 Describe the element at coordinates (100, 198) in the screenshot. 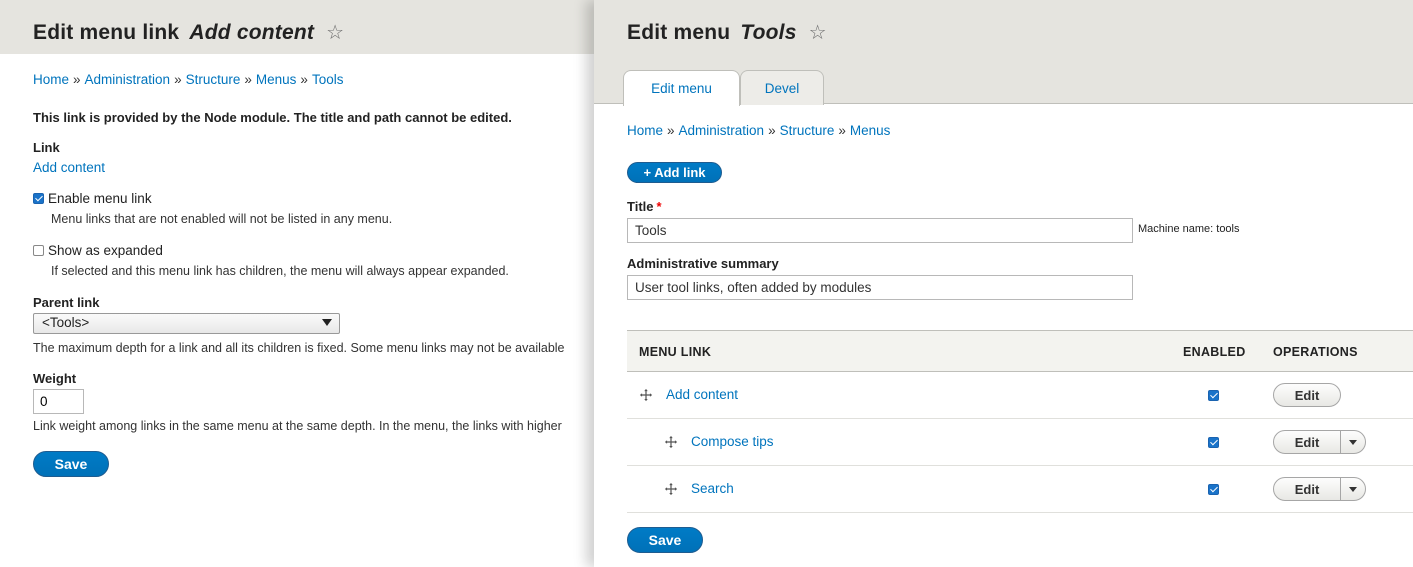

I see `enable-menu-link-label: Enable menu link` at that location.